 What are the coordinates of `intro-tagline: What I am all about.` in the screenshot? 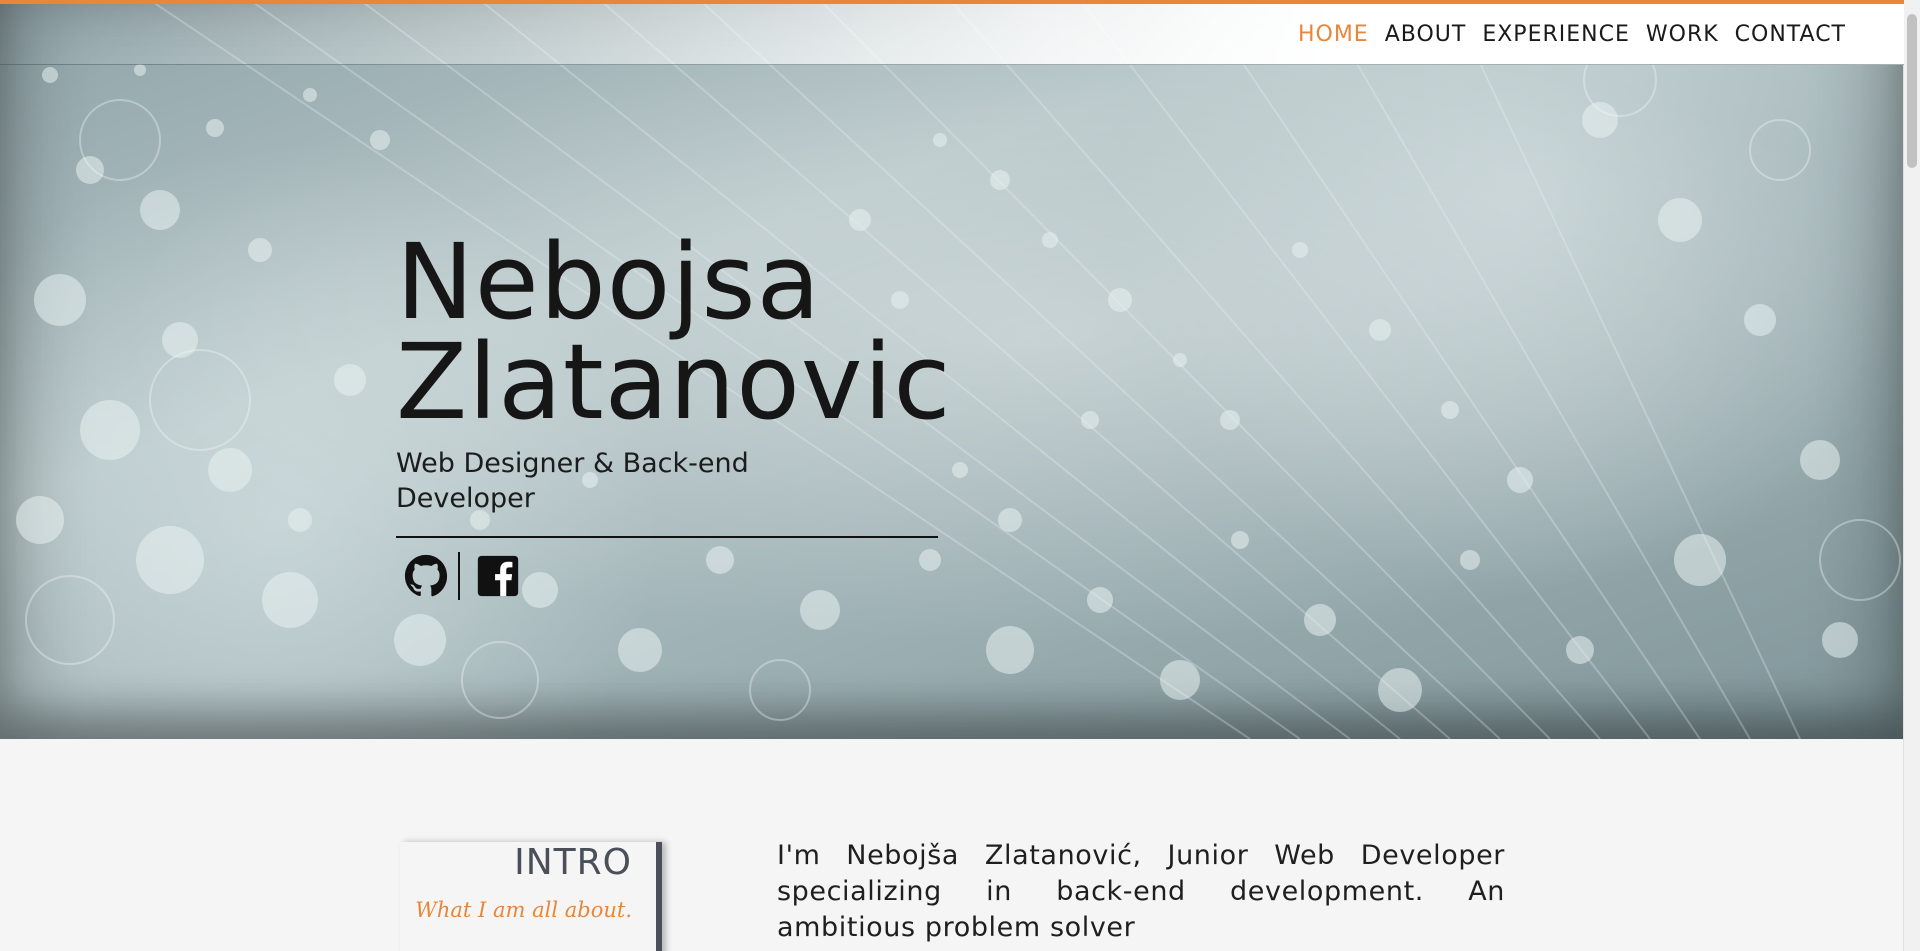 It's located at (523, 910).